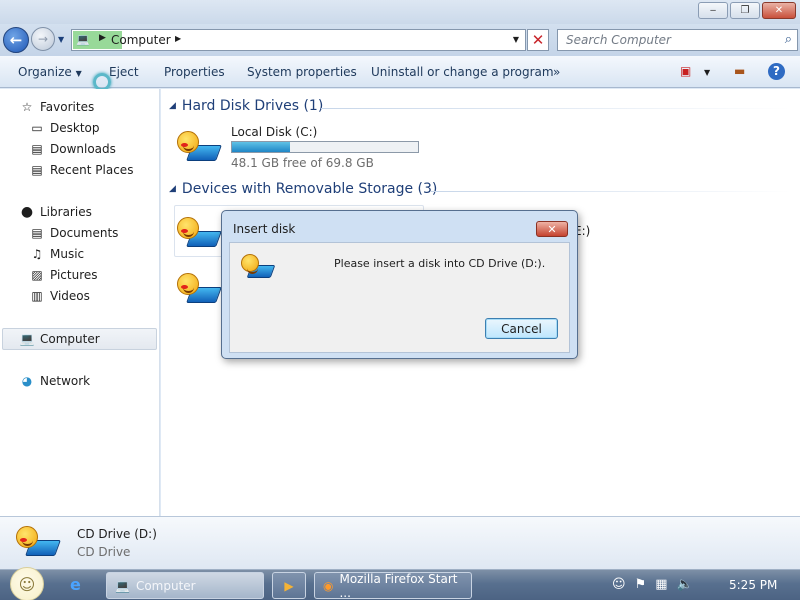 The width and height of the screenshot is (800, 600). What do you see at coordinates (62, 275) in the screenshot?
I see `nav-pictures: ▨ Pictures` at bounding box center [62, 275].